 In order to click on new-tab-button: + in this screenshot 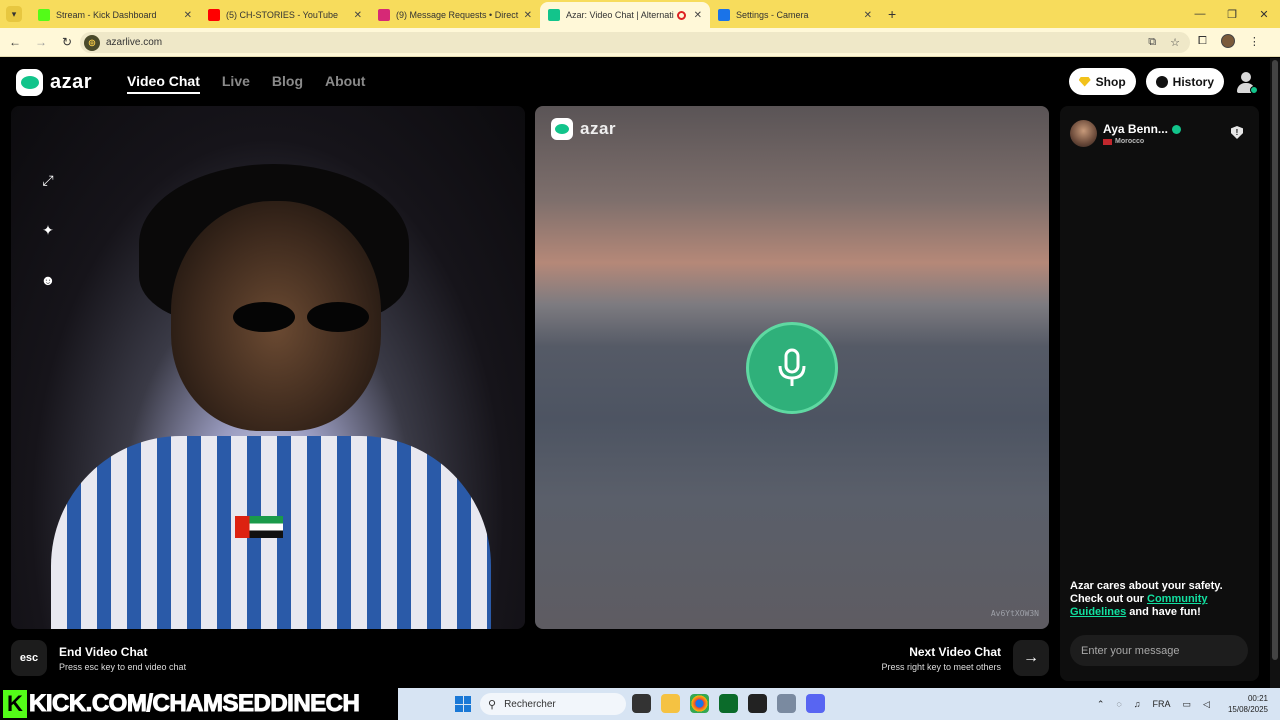, I will do `click(892, 14)`.